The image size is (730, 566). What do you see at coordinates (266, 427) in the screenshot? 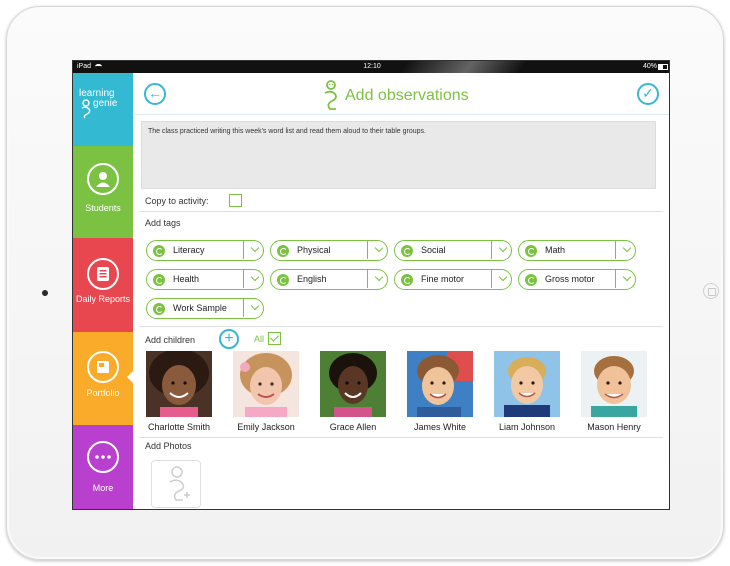
I see `child-name: Emily Jackson` at bounding box center [266, 427].